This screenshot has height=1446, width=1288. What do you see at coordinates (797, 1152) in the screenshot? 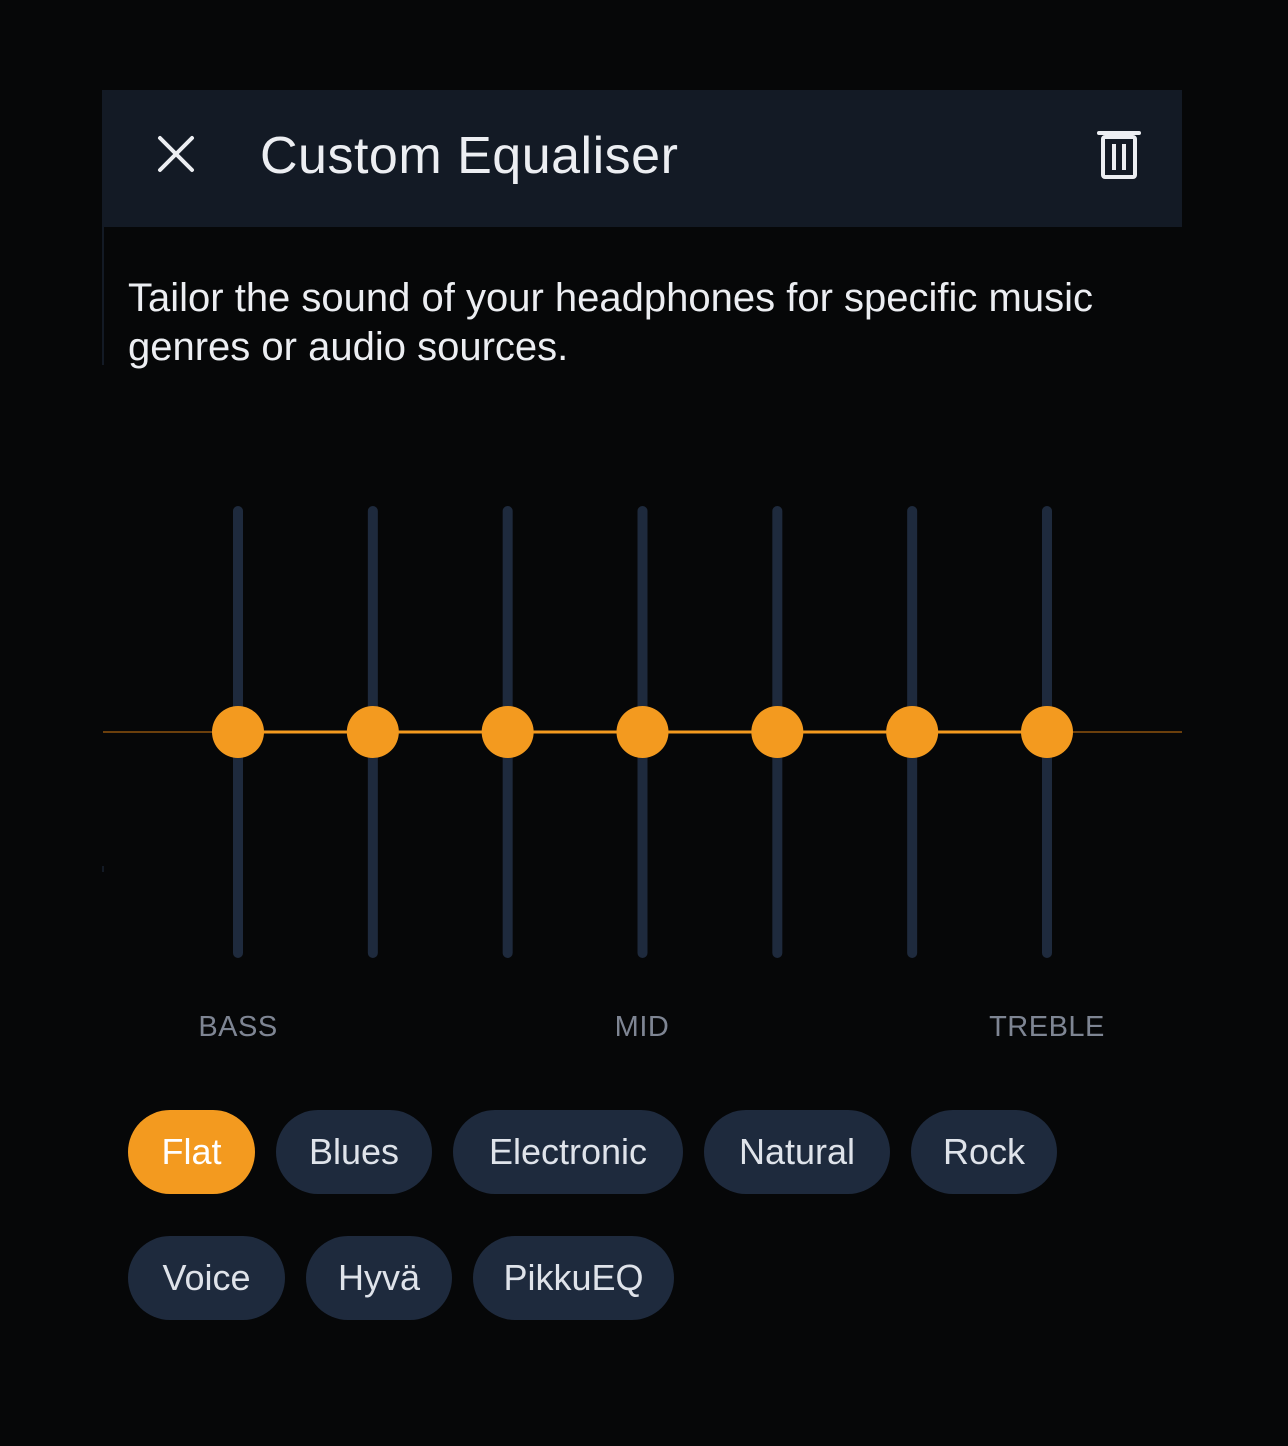
I see `preset-chip-natural: Natural` at bounding box center [797, 1152].